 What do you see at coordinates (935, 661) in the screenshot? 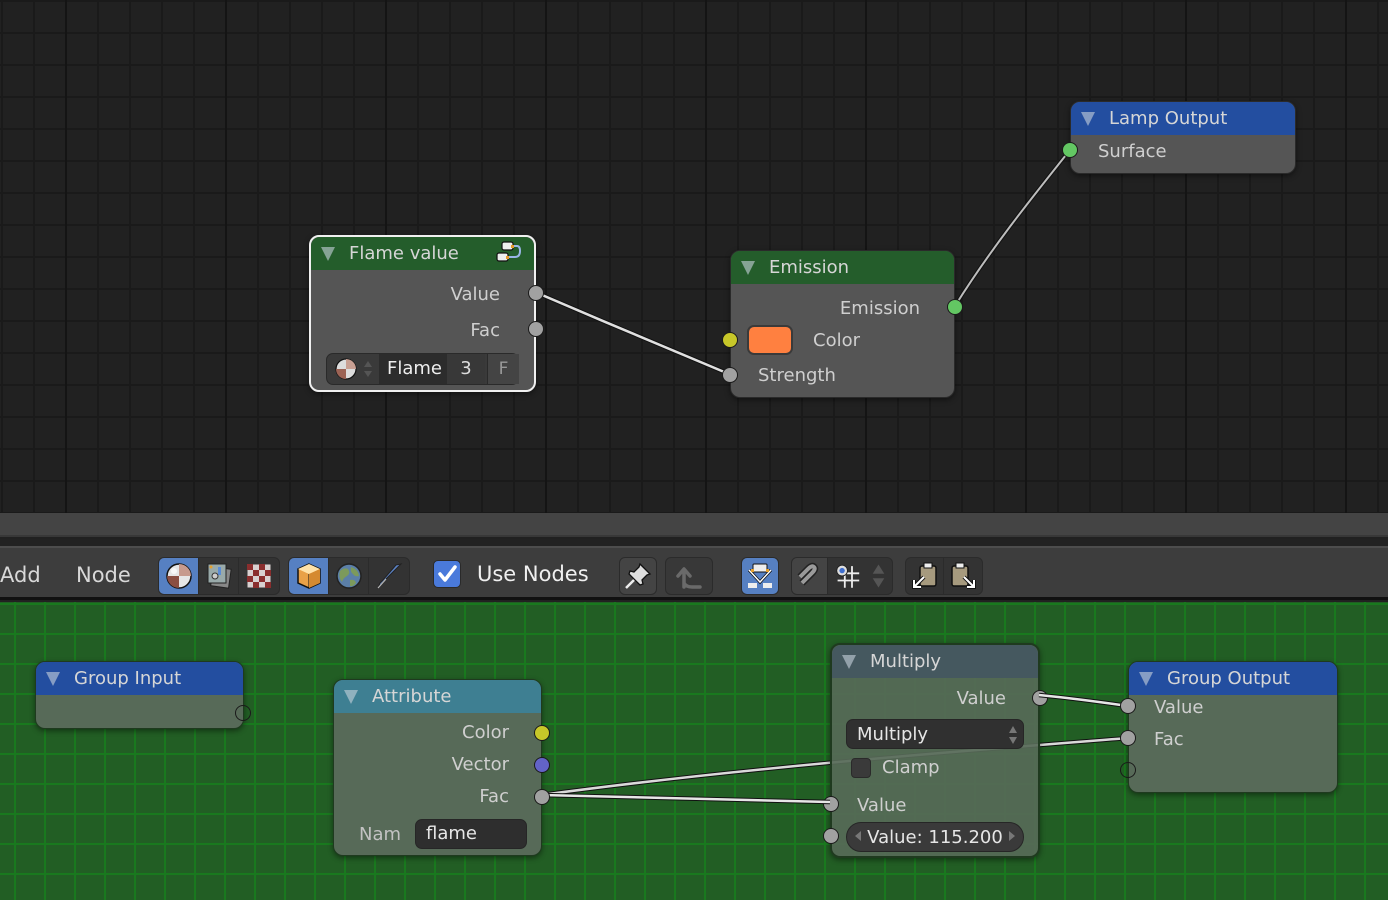
I see `node-header: Multiply` at bounding box center [935, 661].